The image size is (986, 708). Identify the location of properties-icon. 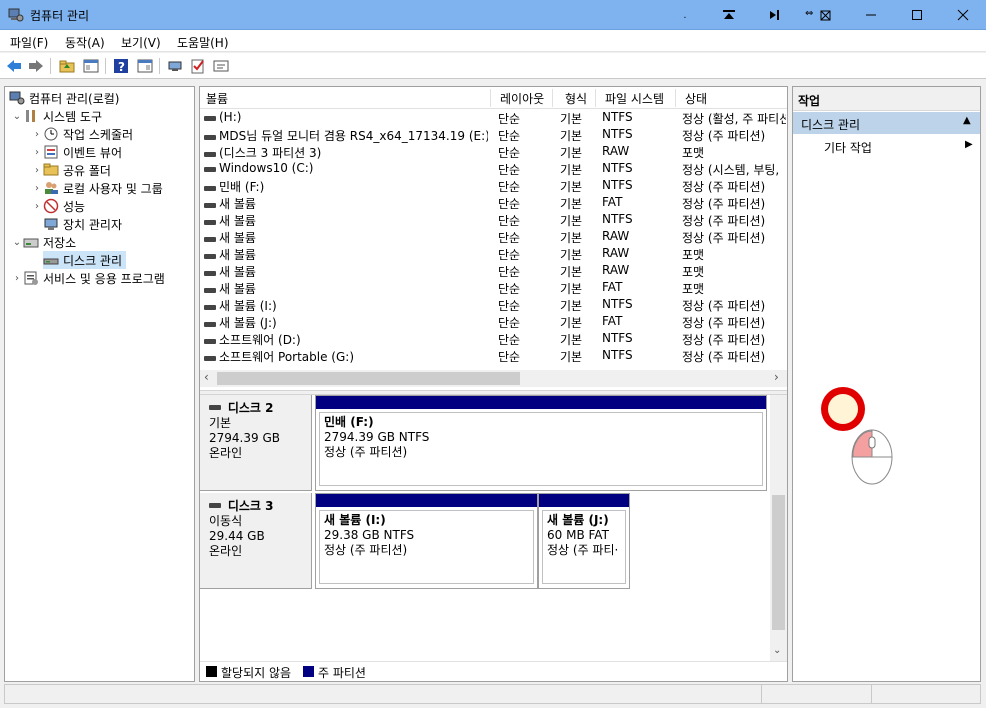
(221, 66).